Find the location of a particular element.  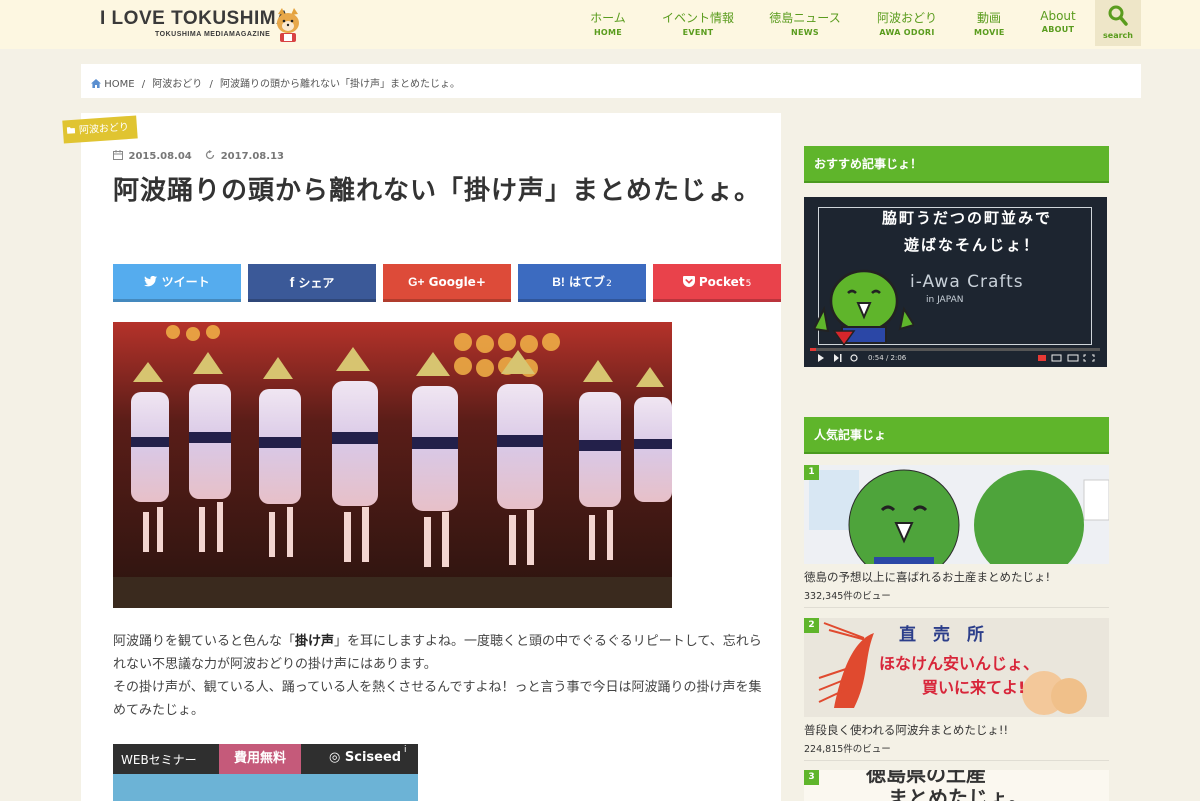

popular-item-3-image: 徳島県の土産 まとめたじょ。 3 is located at coordinates (956, 785).